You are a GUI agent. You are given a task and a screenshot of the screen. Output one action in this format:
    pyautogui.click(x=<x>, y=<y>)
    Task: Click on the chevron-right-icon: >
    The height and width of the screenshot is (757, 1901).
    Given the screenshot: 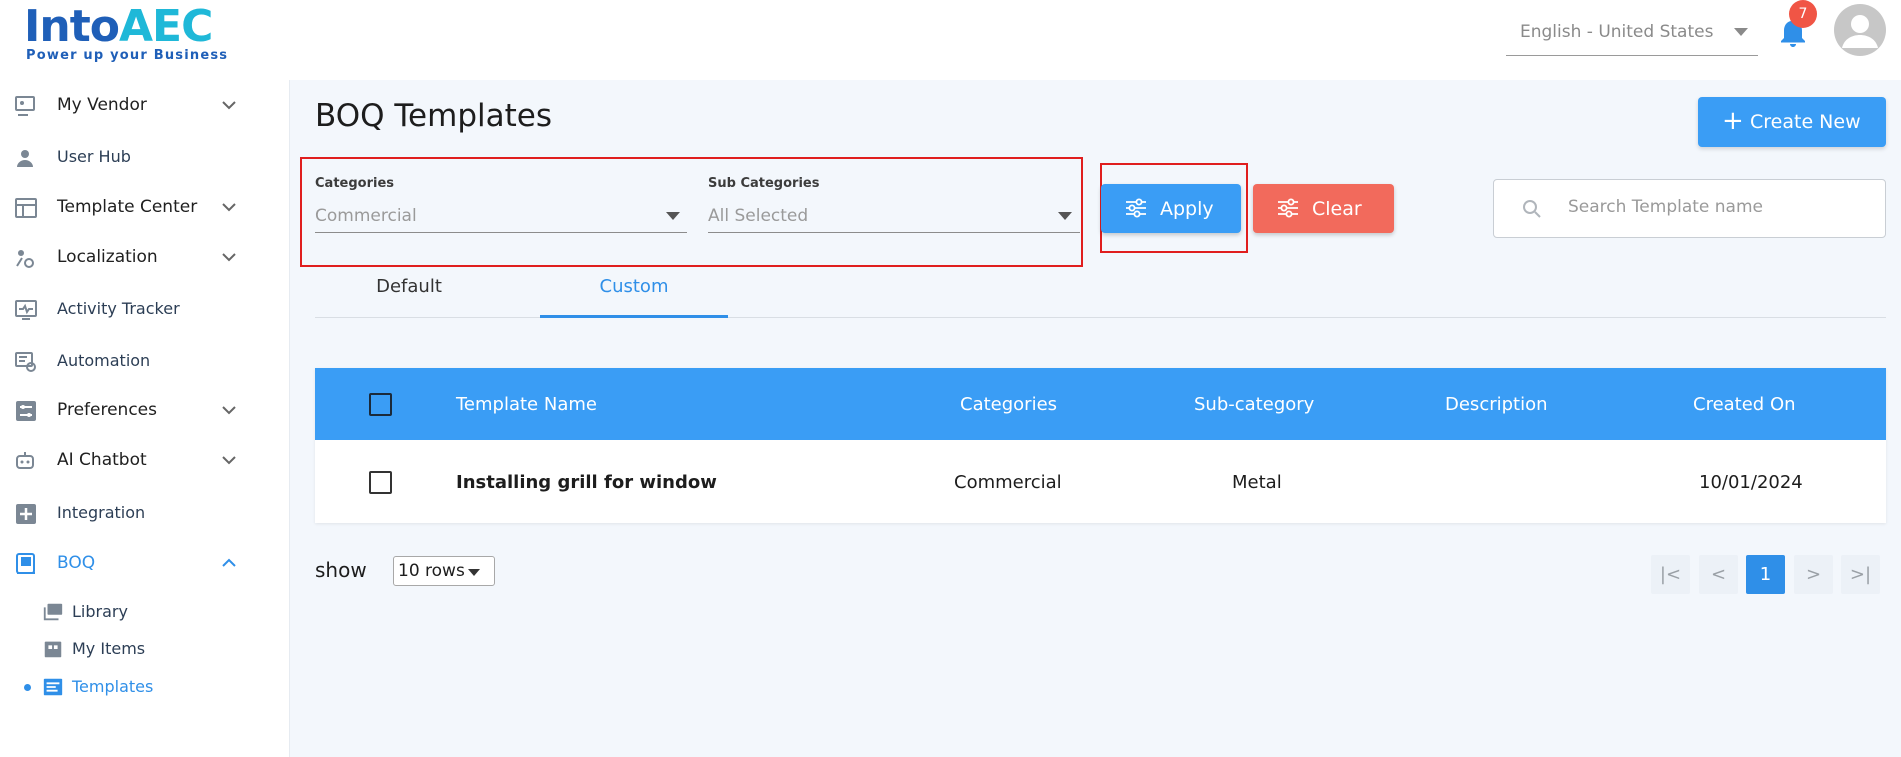 What is the action you would take?
    pyautogui.click(x=1813, y=574)
    